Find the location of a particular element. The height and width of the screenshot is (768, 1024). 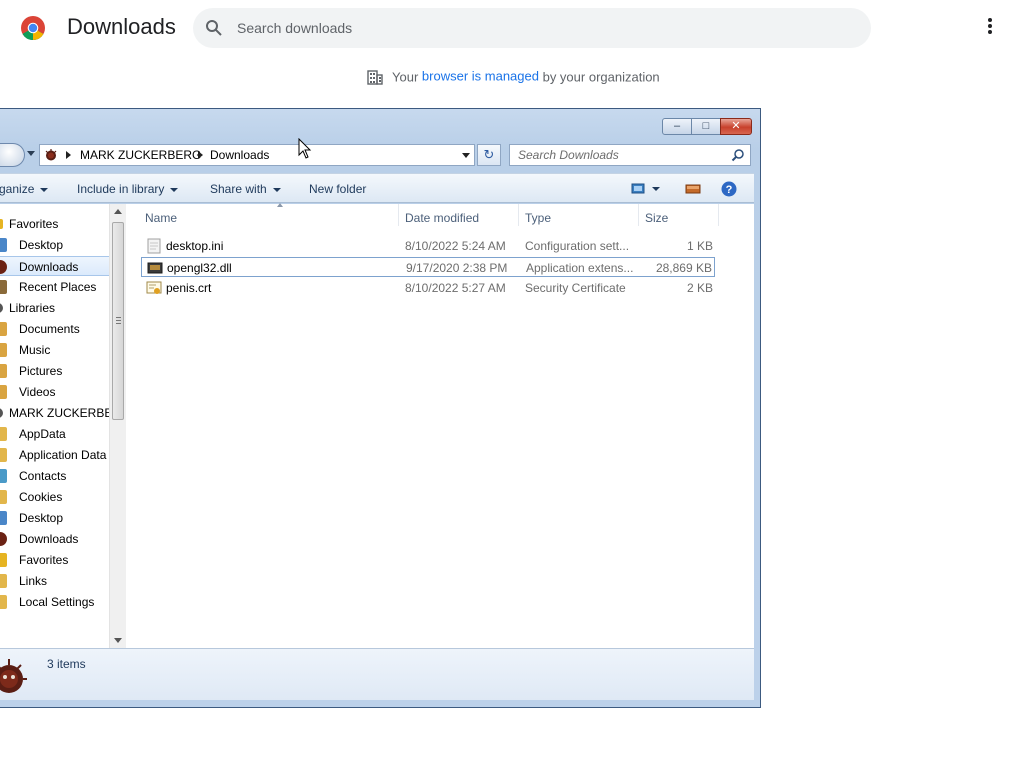

file-name: desktop.ini is located at coordinates (195, 246).